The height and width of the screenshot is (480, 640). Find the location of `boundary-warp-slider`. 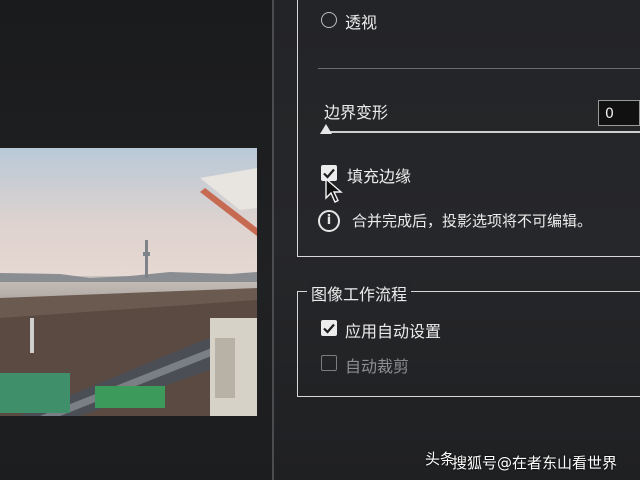

boundary-warp-slider is located at coordinates (483, 132).